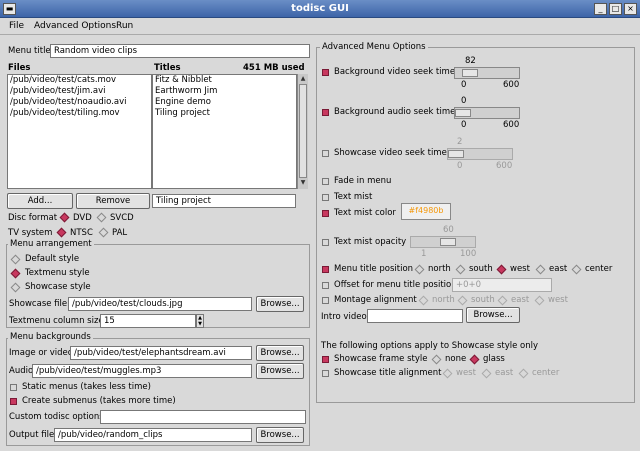 This screenshot has width=640, height=451. I want to click on montage-east-label: east, so click(520, 300).